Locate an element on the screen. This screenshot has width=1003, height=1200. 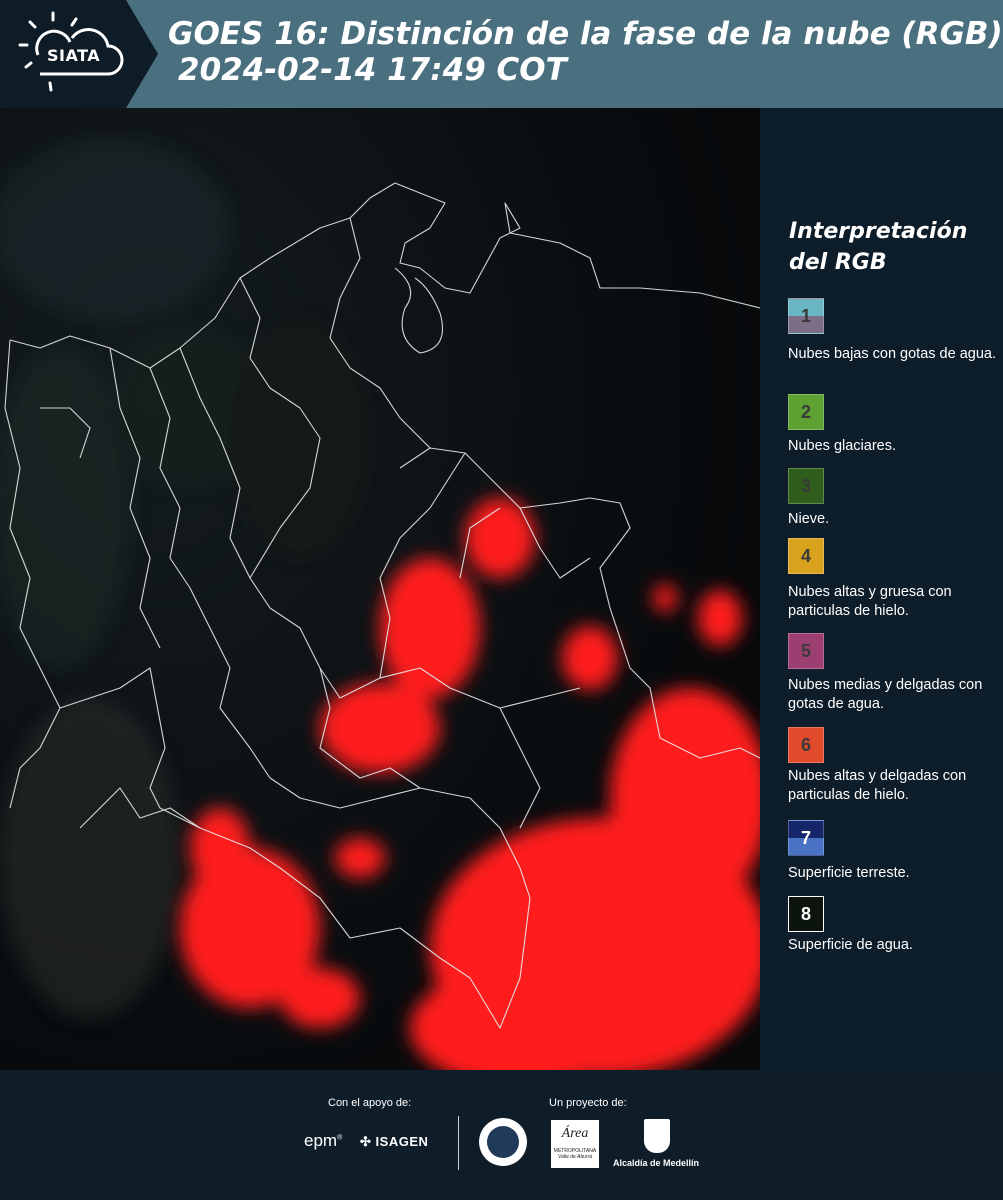
project-label: Un proyecto de: is located at coordinates (588, 1103).